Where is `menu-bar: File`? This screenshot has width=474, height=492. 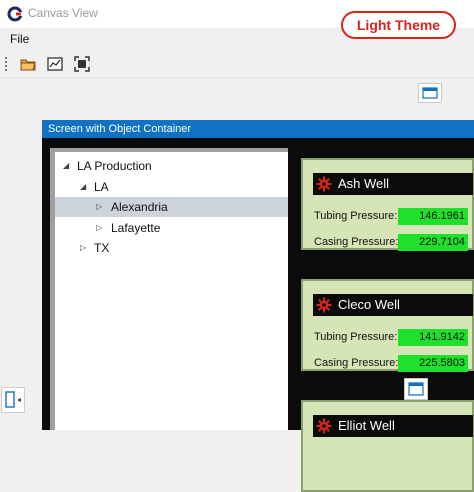
menu-bar: File is located at coordinates (237, 39).